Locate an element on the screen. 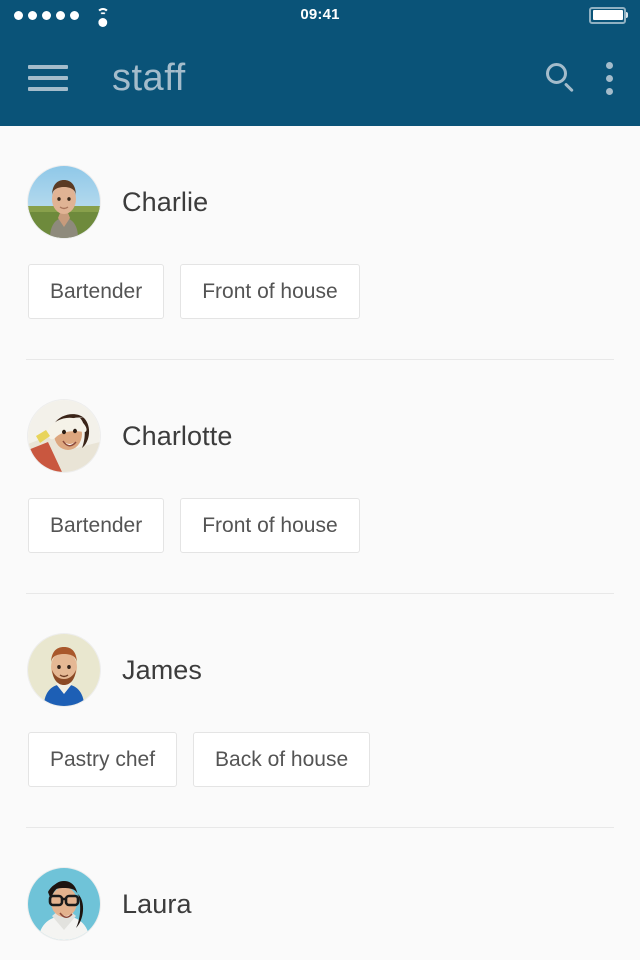 The width and height of the screenshot is (640, 960). staff-tag: Back of house is located at coordinates (282, 759).